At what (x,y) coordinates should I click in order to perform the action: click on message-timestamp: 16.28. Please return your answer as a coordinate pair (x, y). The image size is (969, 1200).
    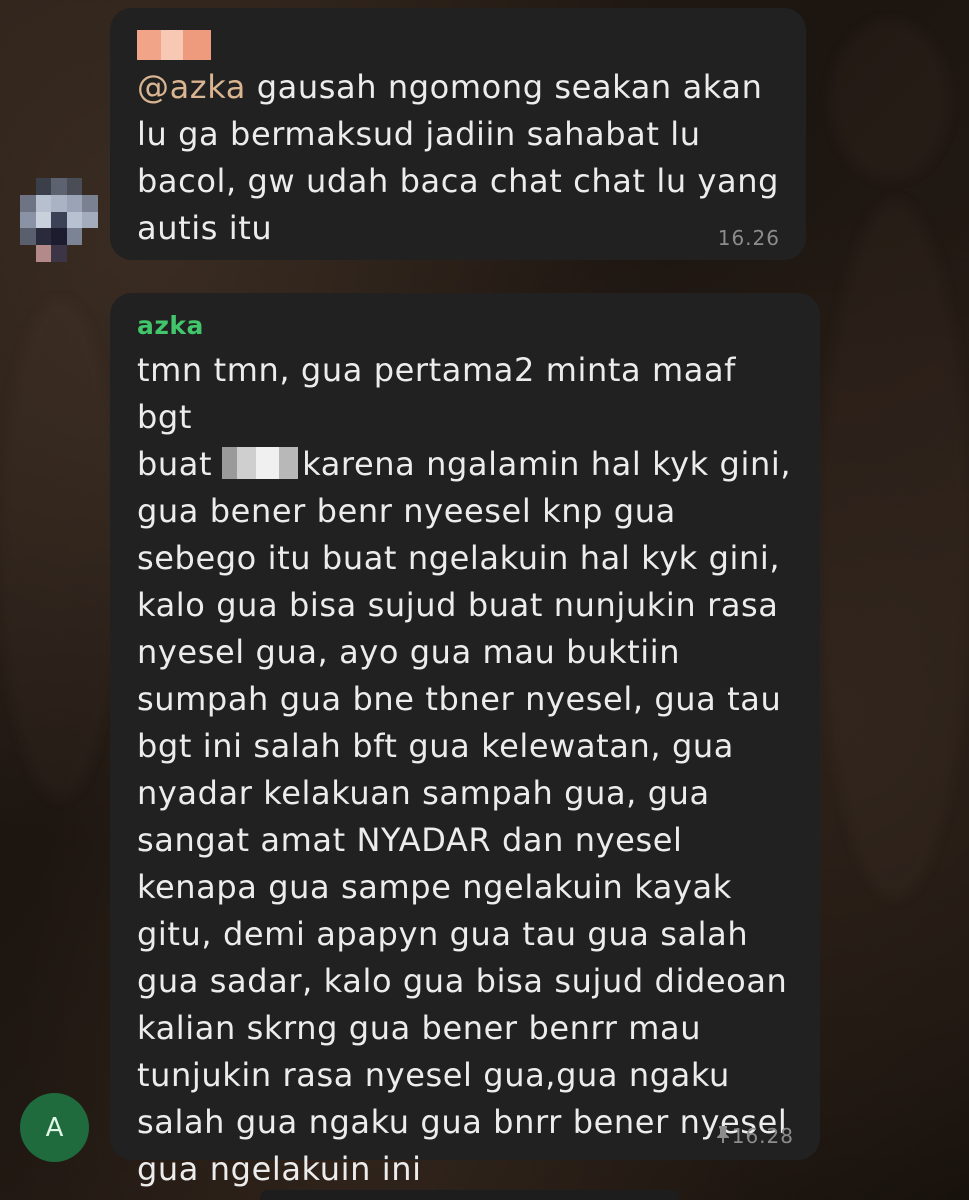
    Looking at the image, I should click on (762, 1136).